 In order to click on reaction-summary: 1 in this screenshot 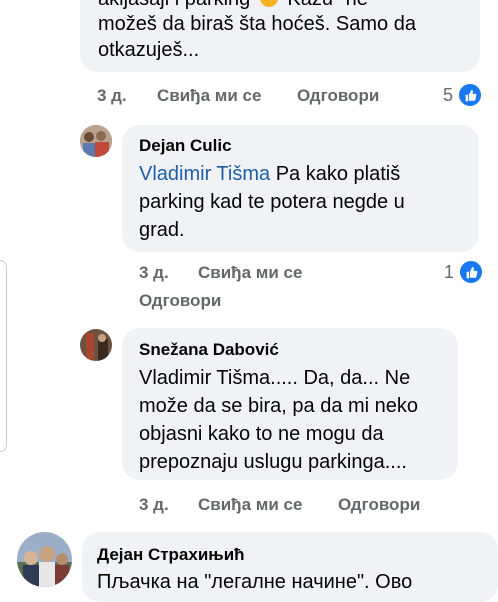, I will do `click(464, 272)`.